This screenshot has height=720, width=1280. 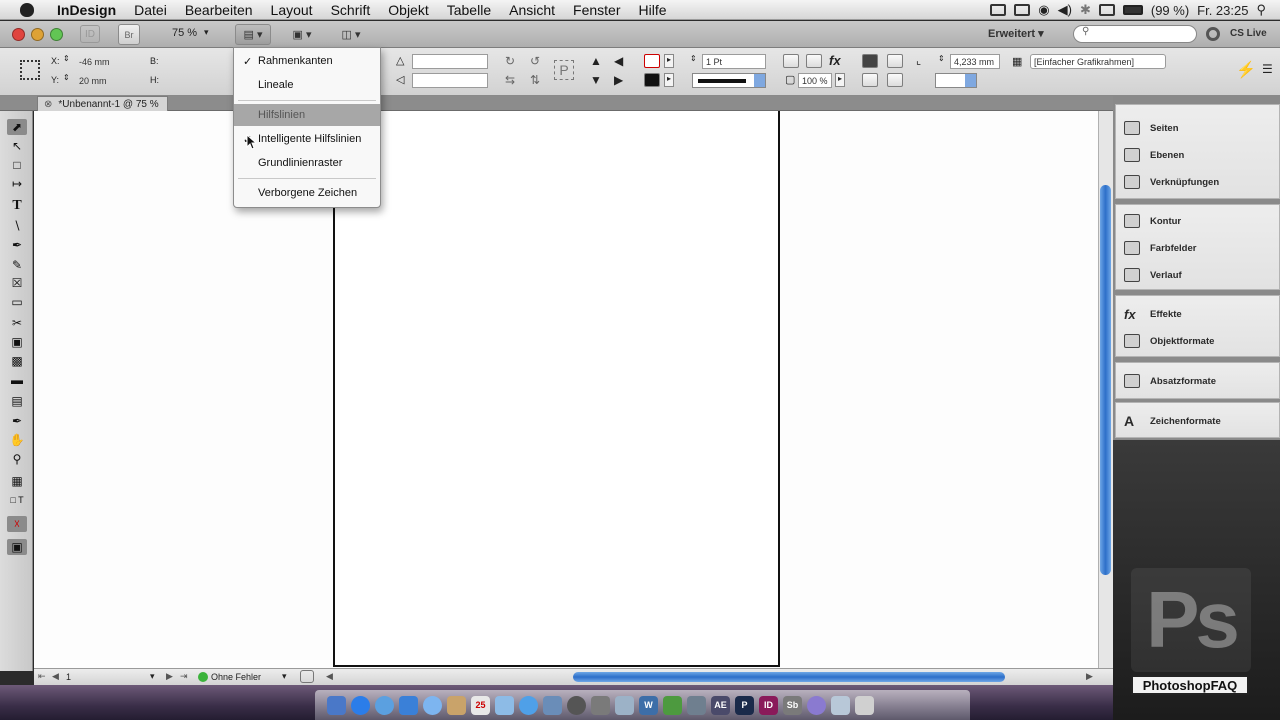 I want to click on panel-objektformate: Objektformate, so click(x=1169, y=341).